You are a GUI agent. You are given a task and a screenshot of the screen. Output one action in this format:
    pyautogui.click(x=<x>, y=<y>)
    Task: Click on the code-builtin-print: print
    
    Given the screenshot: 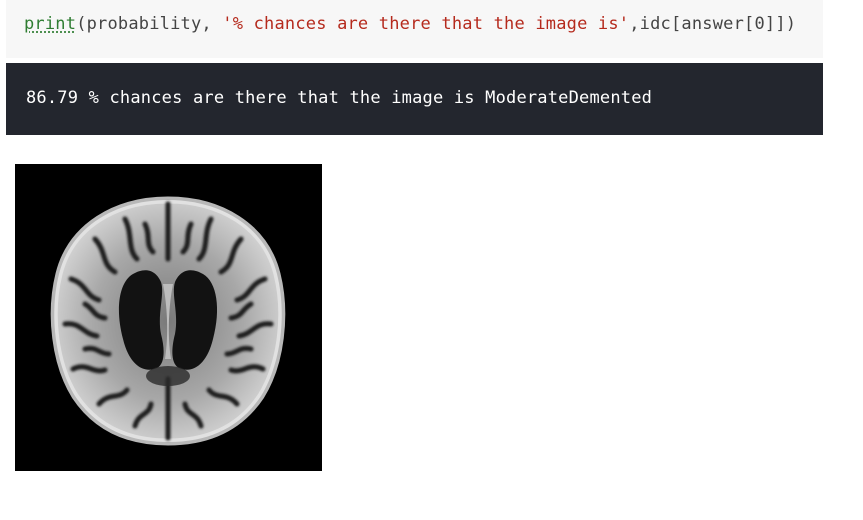 What is the action you would take?
    pyautogui.click(x=50, y=24)
    